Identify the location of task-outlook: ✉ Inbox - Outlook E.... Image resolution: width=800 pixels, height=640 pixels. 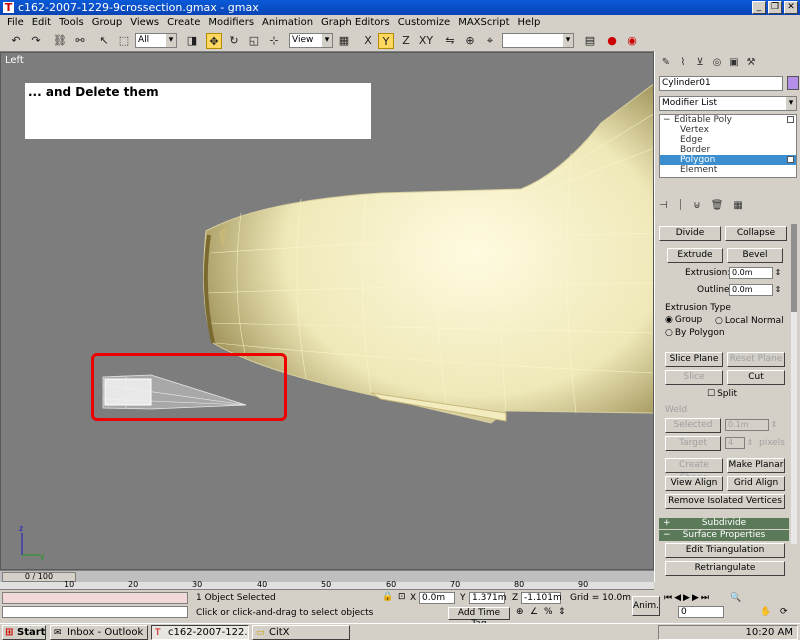
(99, 632).